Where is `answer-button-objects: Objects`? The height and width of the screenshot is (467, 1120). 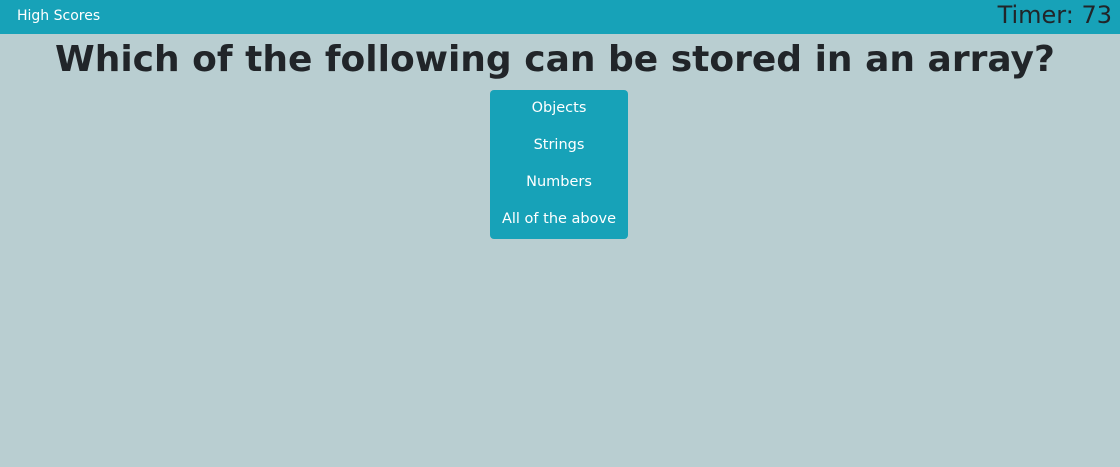
answer-button-objects: Objects is located at coordinates (559, 108).